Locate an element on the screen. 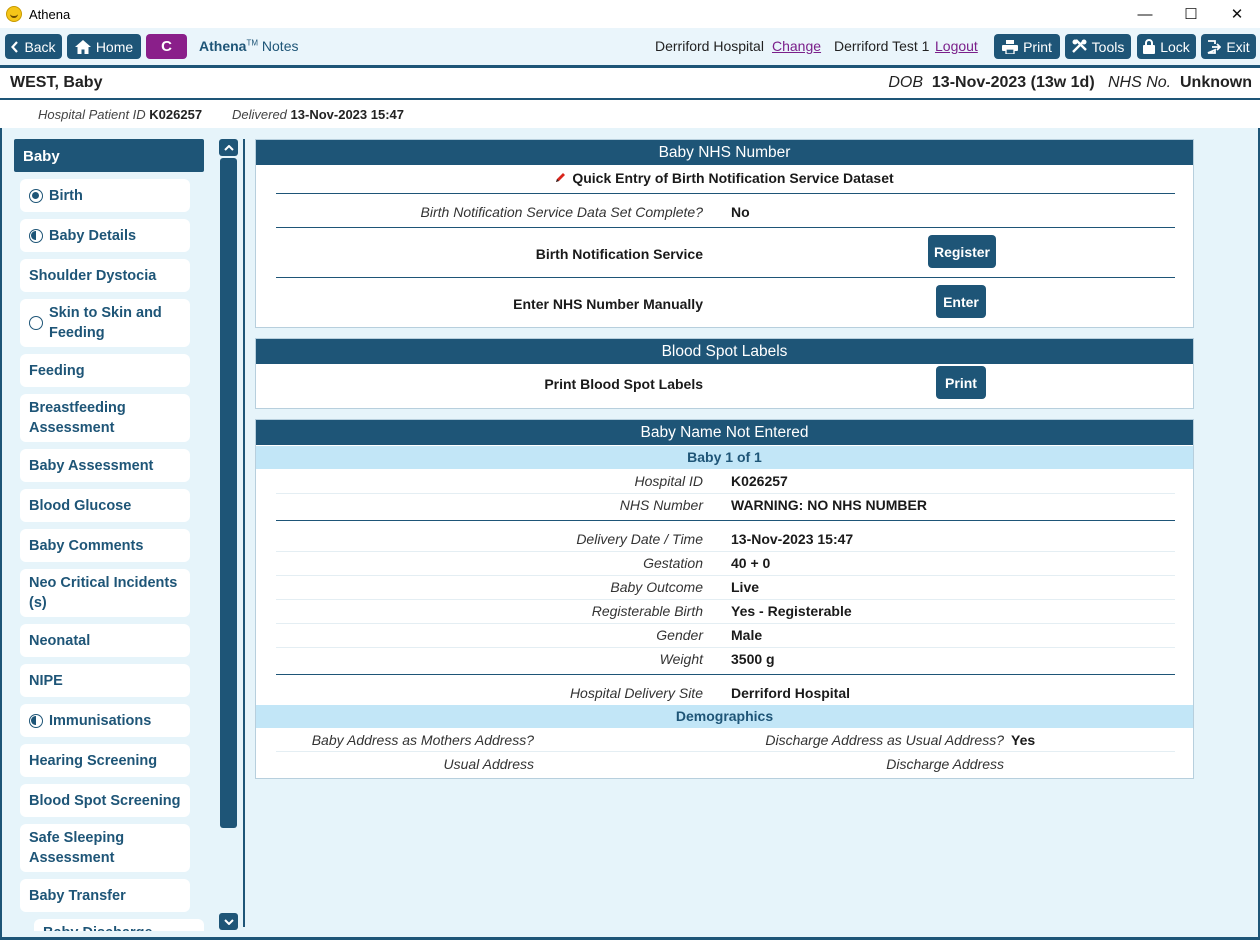  back-button: Back is located at coordinates (33, 46).